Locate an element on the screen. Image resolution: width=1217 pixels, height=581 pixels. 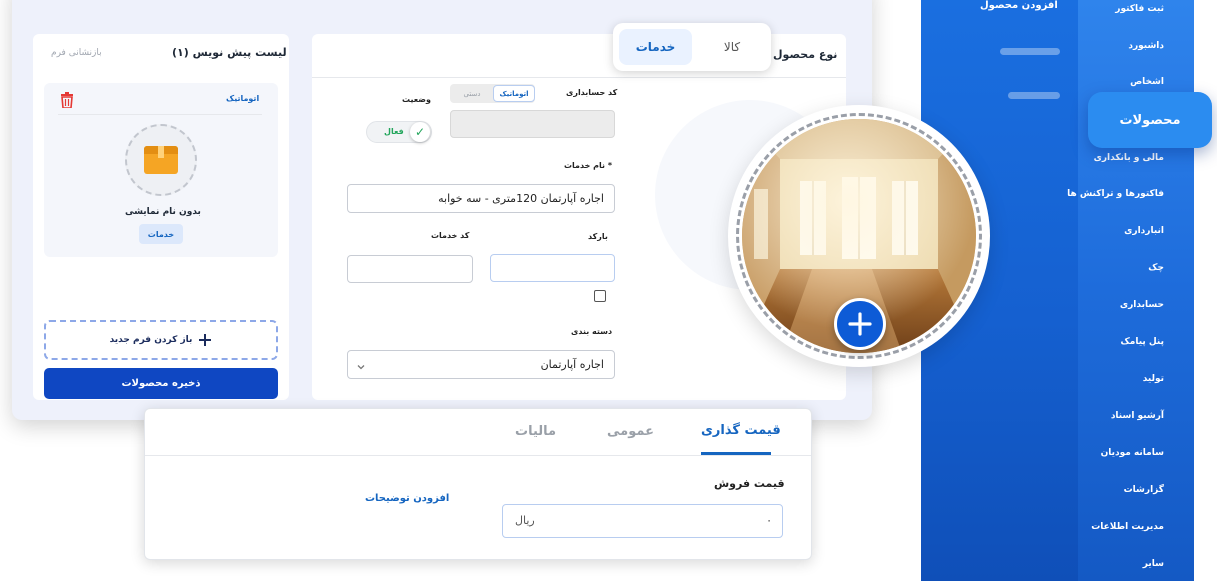
package-icon is located at coordinates (161, 160).